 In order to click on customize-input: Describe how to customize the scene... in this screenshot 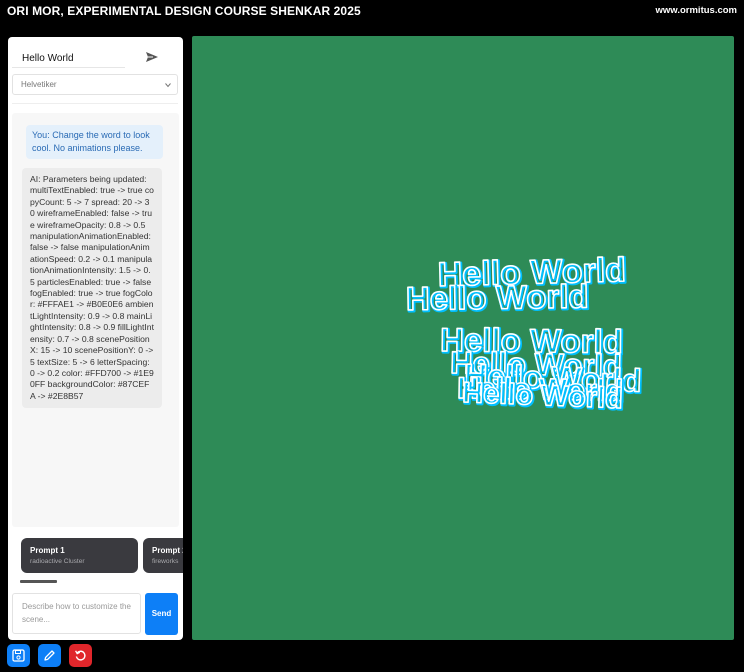, I will do `click(76, 613)`.